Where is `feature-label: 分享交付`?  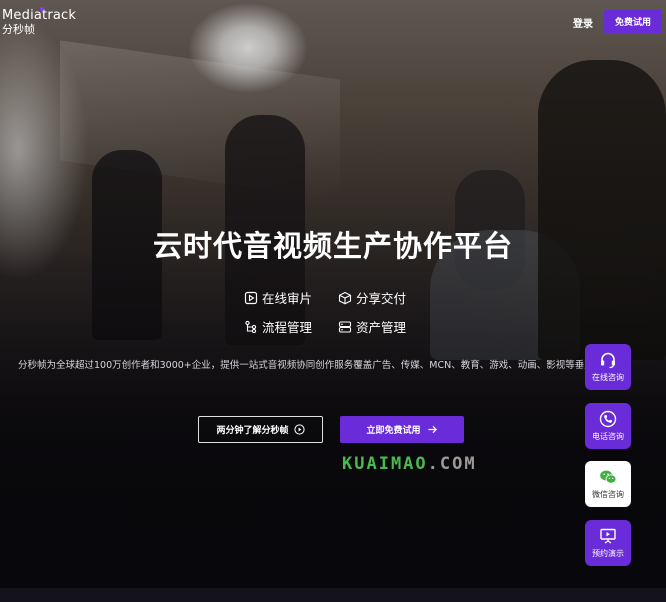
feature-label: 分享交付 is located at coordinates (381, 298).